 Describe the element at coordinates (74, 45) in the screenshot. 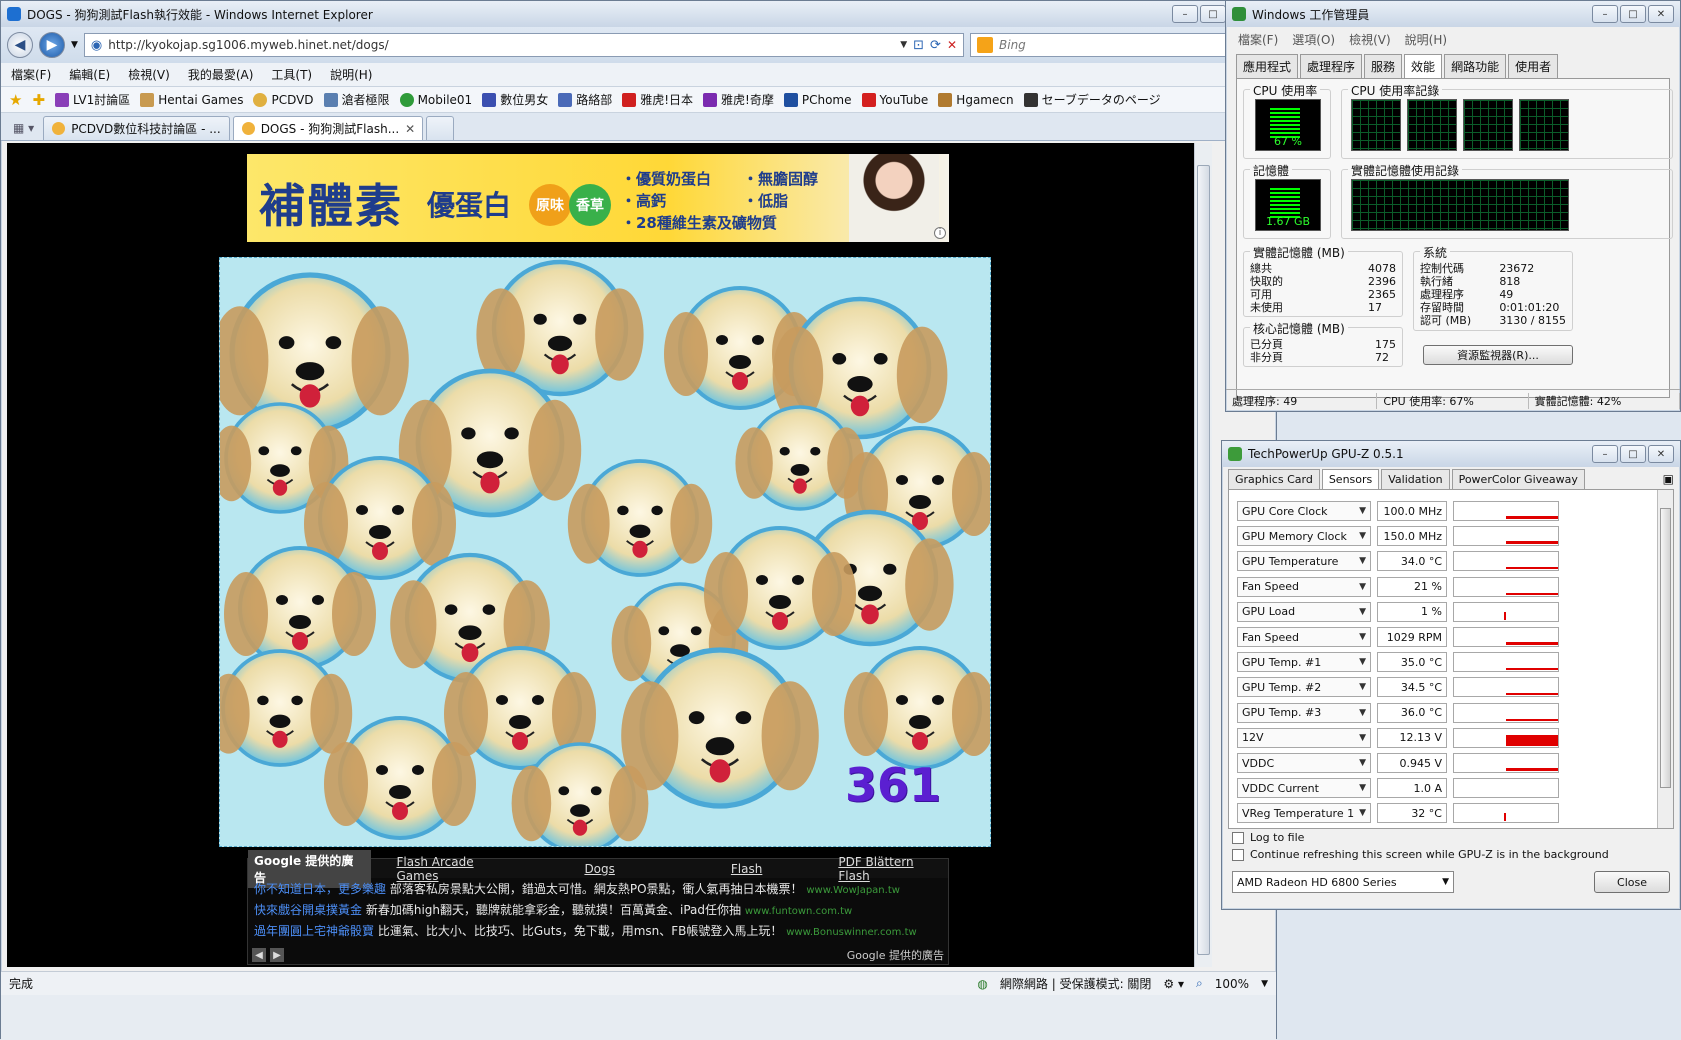

I see `history-dropdown-icon: ▼` at that location.